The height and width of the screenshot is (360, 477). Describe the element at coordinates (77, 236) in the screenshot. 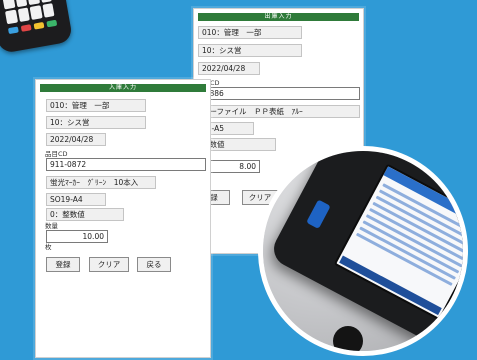

I see `quantity-input: 10.00` at that location.